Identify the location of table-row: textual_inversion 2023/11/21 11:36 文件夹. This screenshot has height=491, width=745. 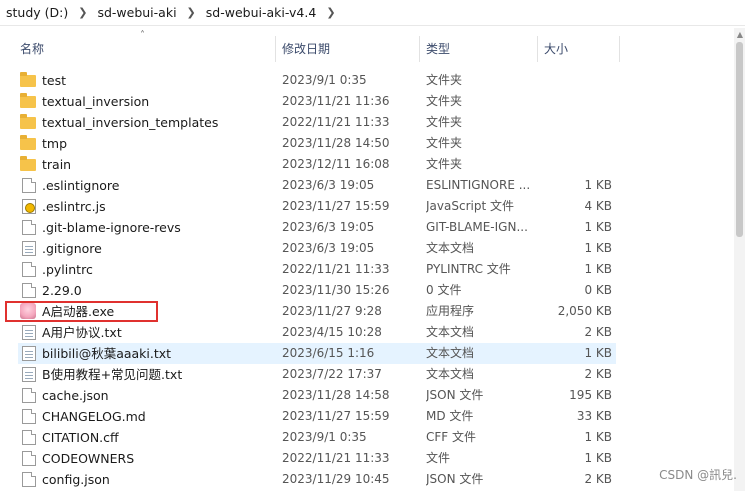
(317, 101).